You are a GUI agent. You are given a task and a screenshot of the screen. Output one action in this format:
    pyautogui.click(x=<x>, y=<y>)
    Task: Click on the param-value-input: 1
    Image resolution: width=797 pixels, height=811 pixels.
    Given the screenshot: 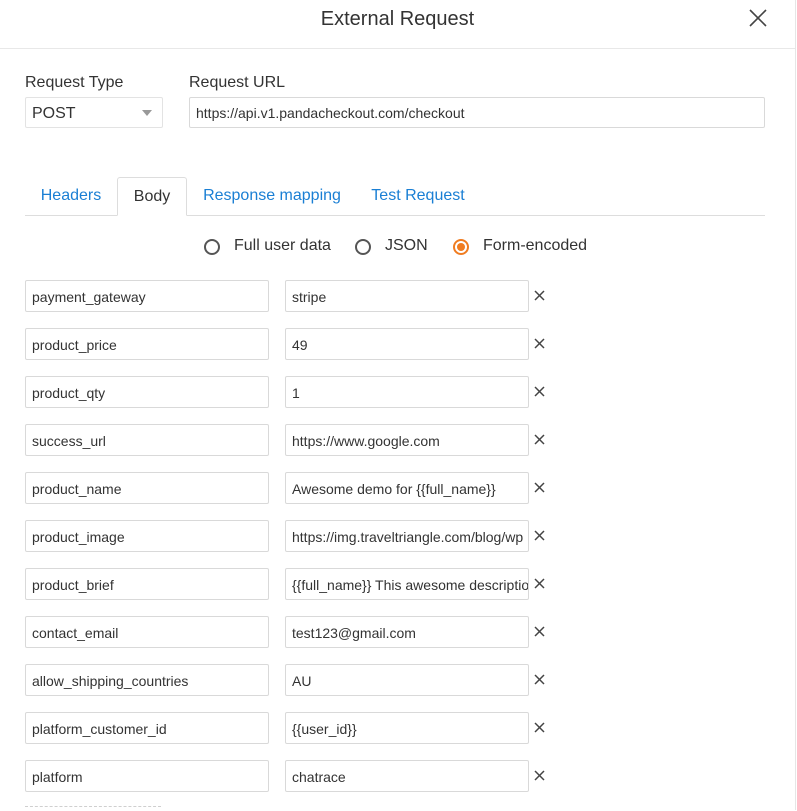 What is the action you would take?
    pyautogui.click(x=407, y=392)
    